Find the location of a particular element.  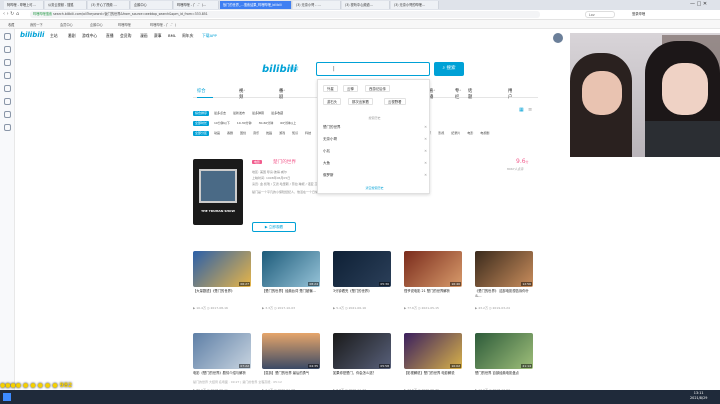

start-icon is located at coordinates (7, 397).